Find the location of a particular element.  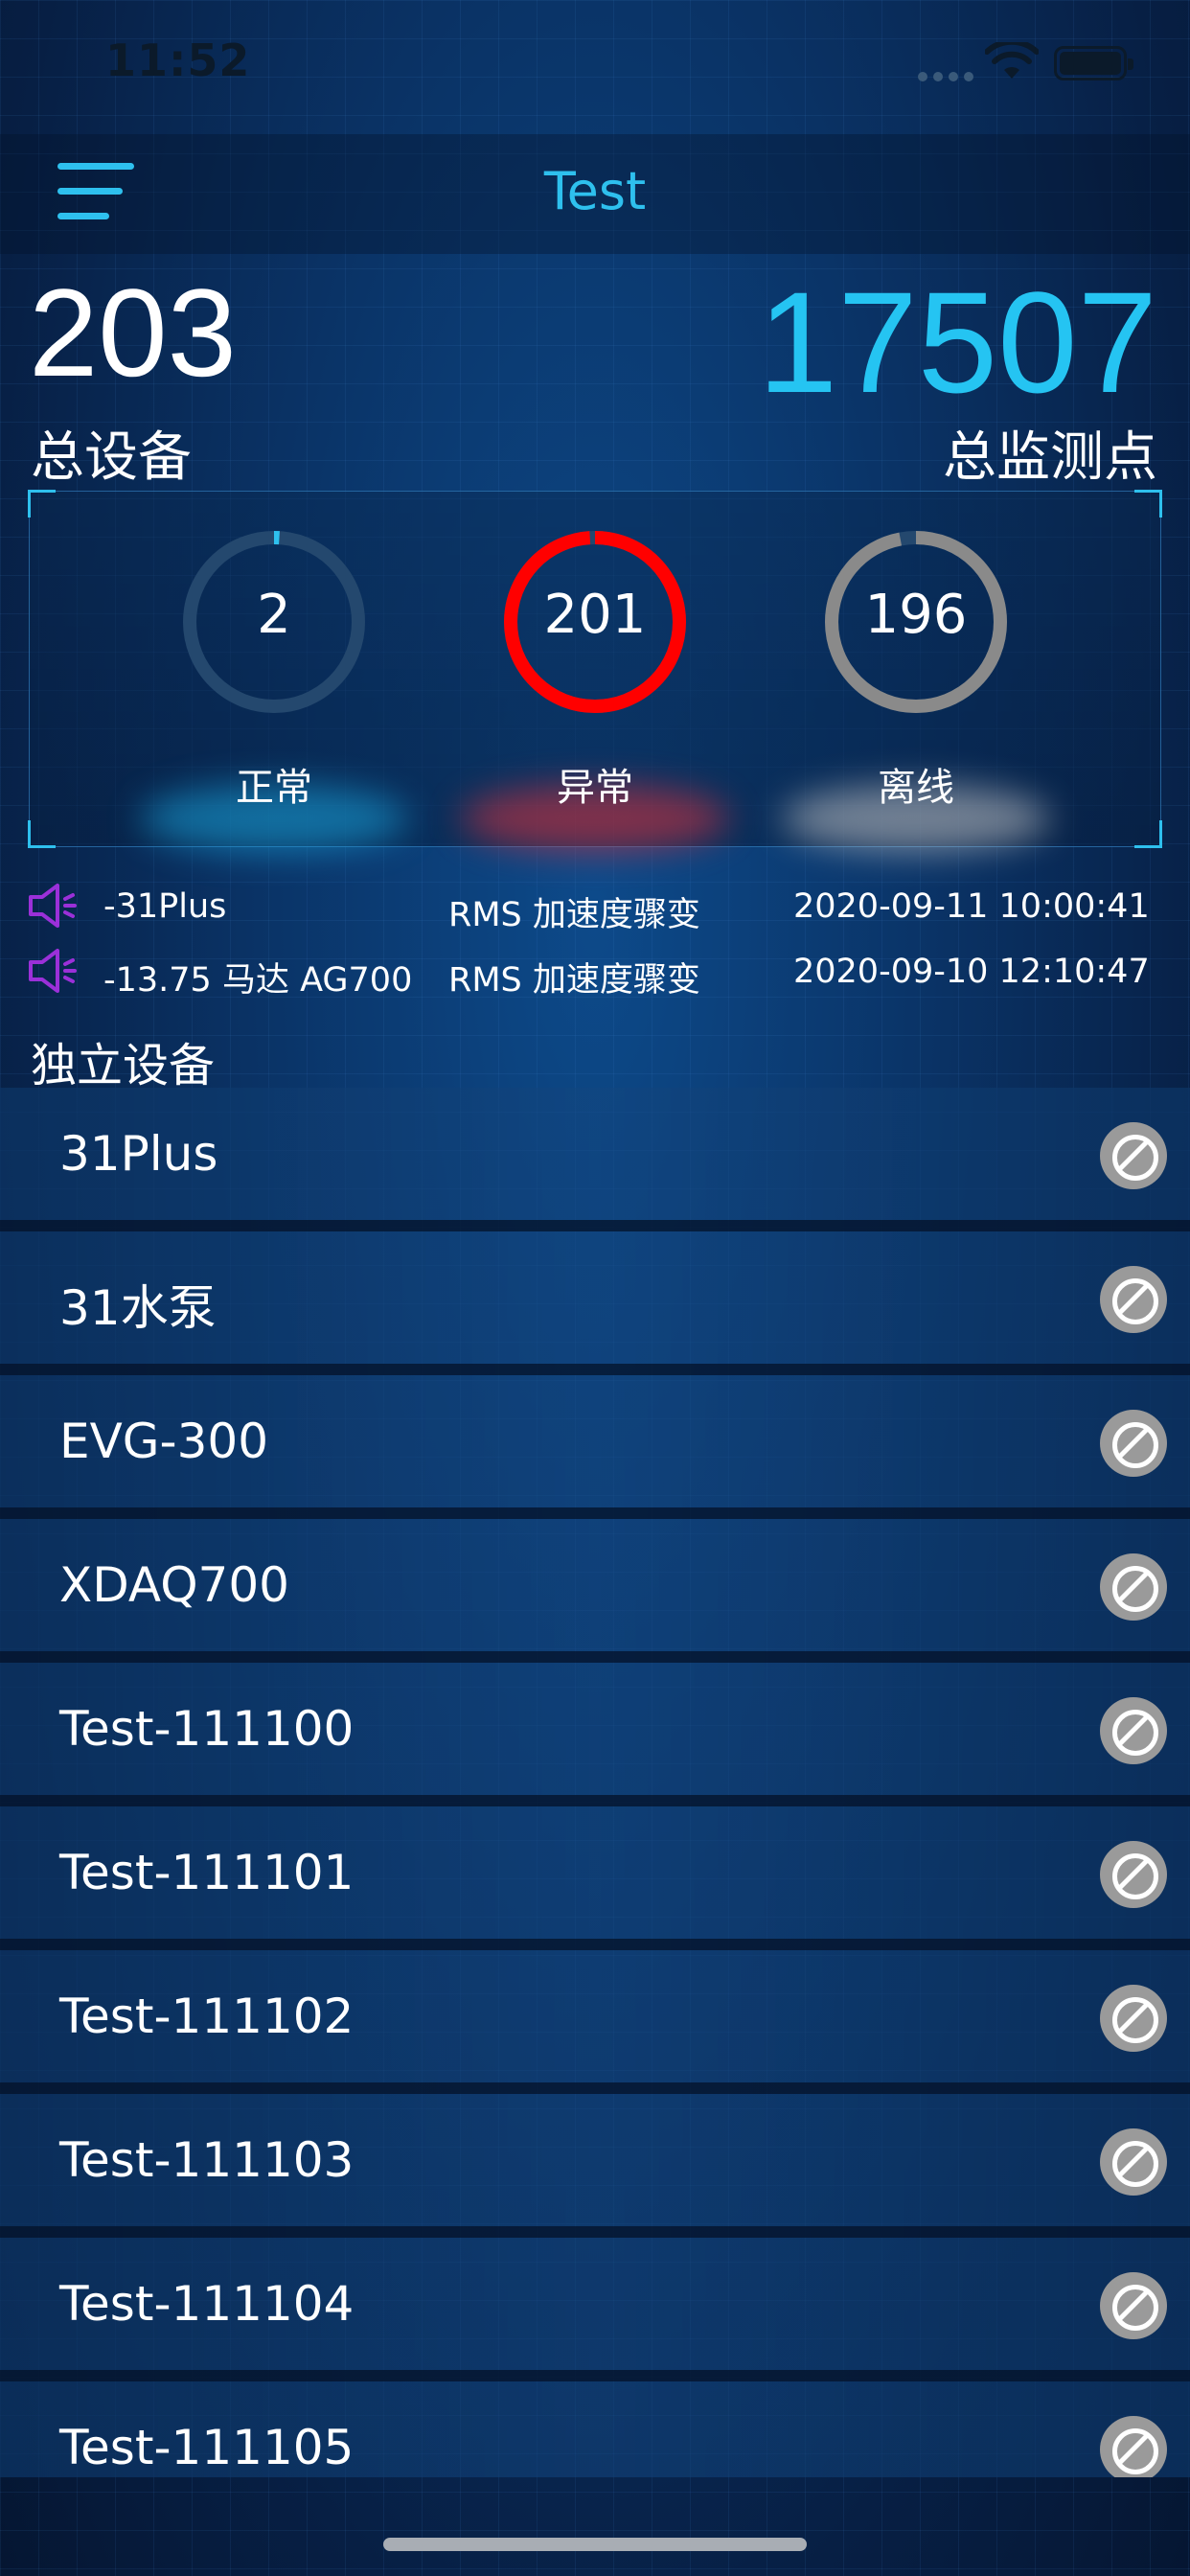

device-row: Test-111102 is located at coordinates (595, 2022).